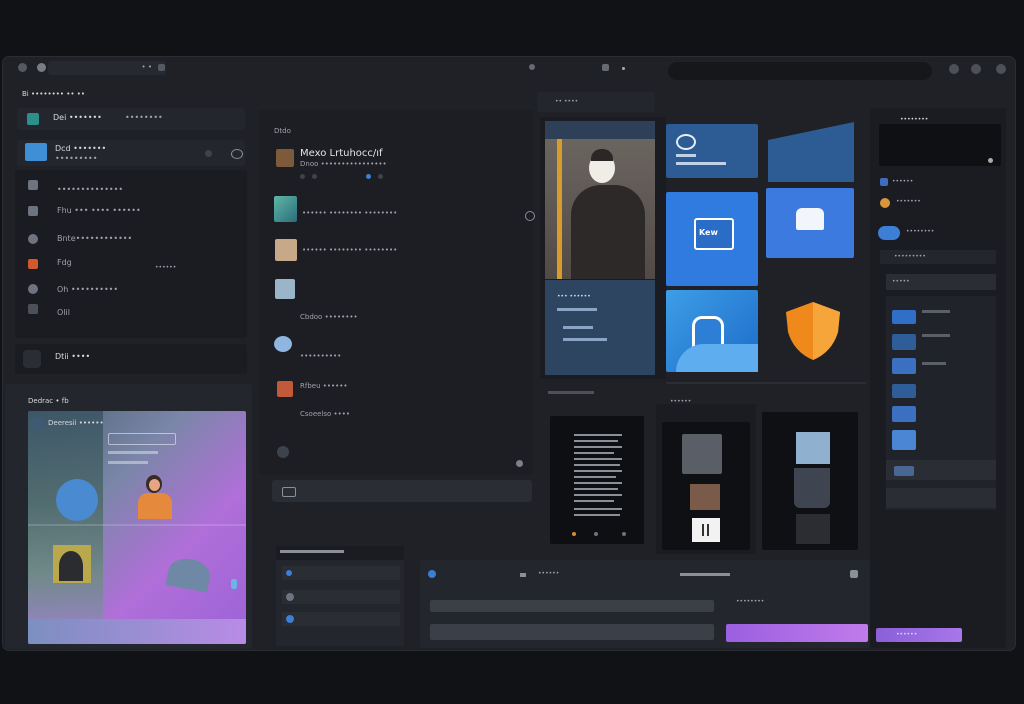 The image size is (1024, 704). I want to click on tile-lock, so click(712, 331).